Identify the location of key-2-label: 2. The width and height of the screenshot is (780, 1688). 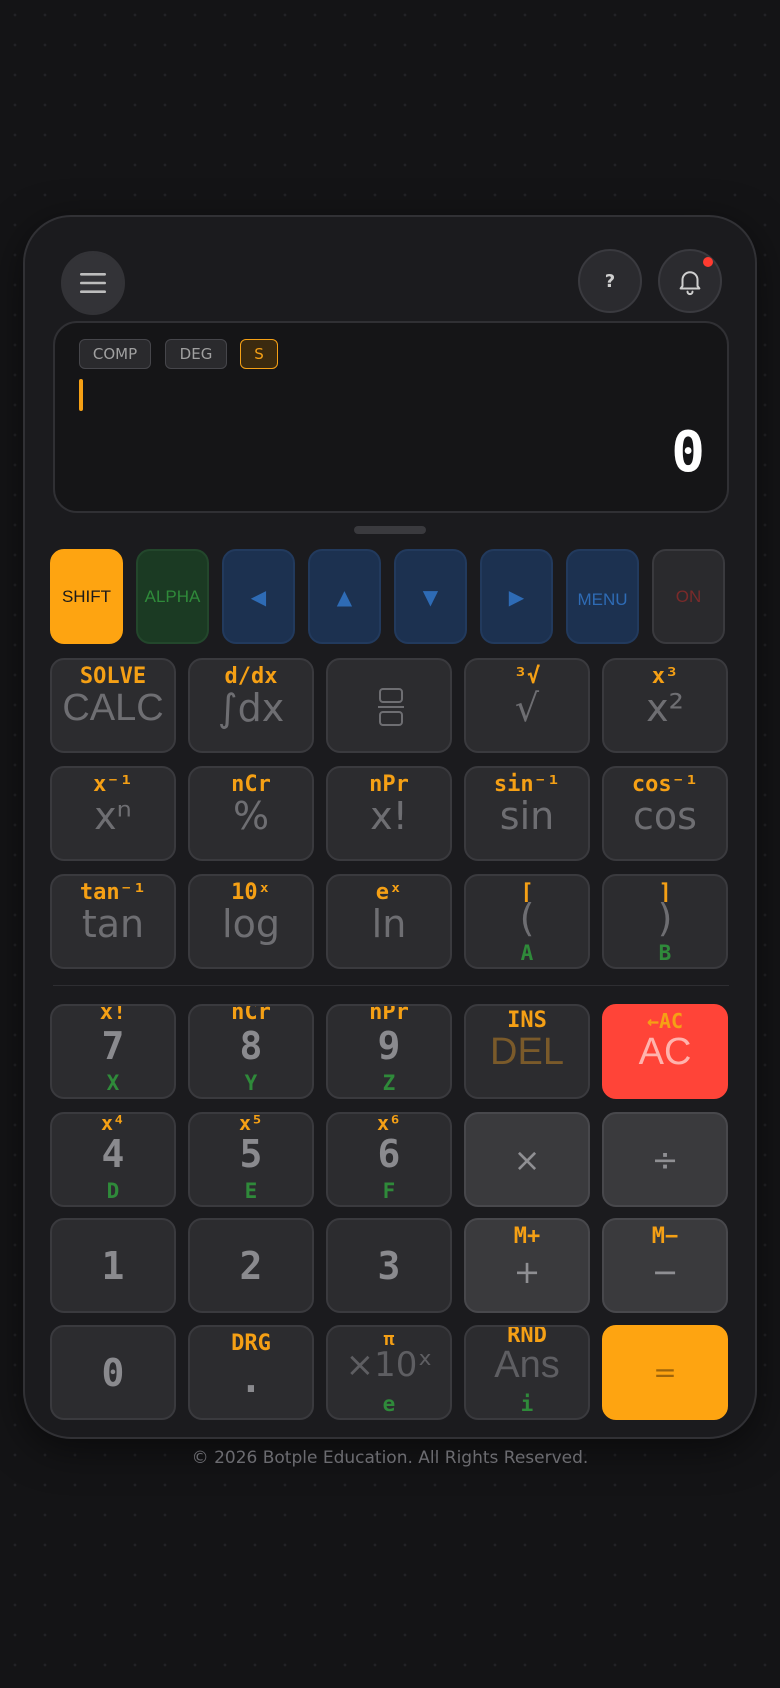
(251, 1265).